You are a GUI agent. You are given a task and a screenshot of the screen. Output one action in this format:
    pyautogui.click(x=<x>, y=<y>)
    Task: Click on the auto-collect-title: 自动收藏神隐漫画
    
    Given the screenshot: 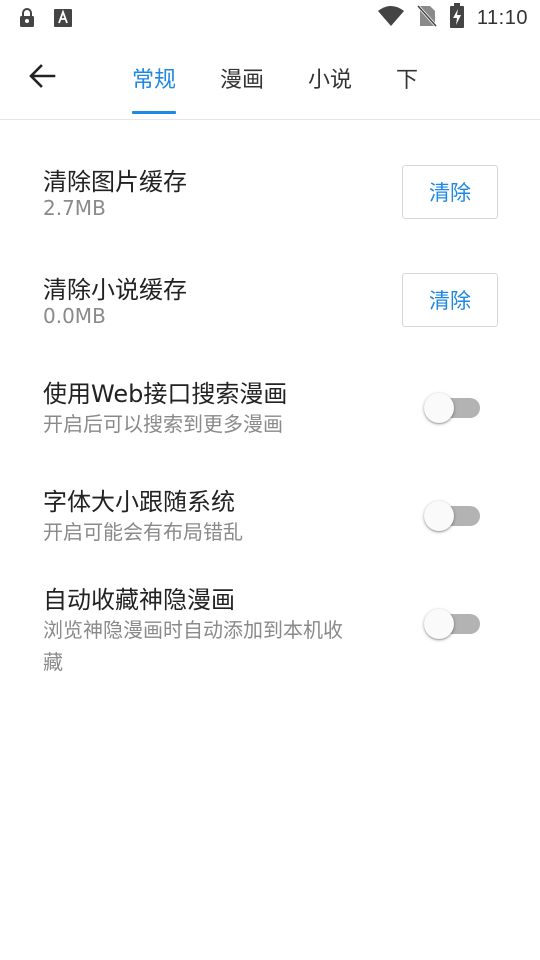 What is the action you would take?
    pyautogui.click(x=139, y=600)
    